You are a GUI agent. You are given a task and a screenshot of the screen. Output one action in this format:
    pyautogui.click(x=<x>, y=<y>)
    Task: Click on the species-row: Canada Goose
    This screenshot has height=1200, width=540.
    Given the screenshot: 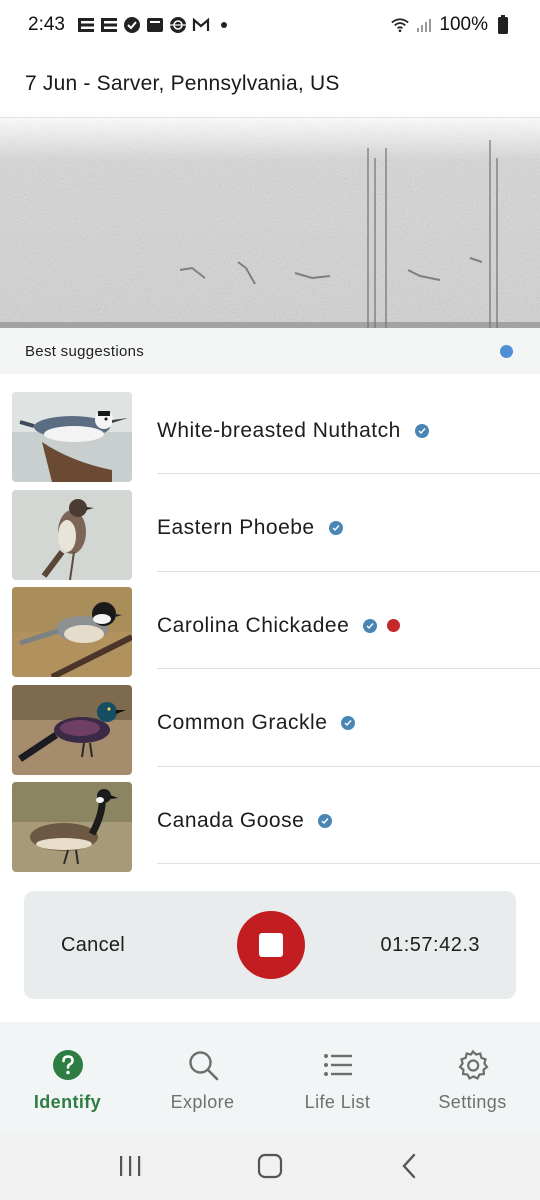 What is the action you would take?
    pyautogui.click(x=270, y=827)
    